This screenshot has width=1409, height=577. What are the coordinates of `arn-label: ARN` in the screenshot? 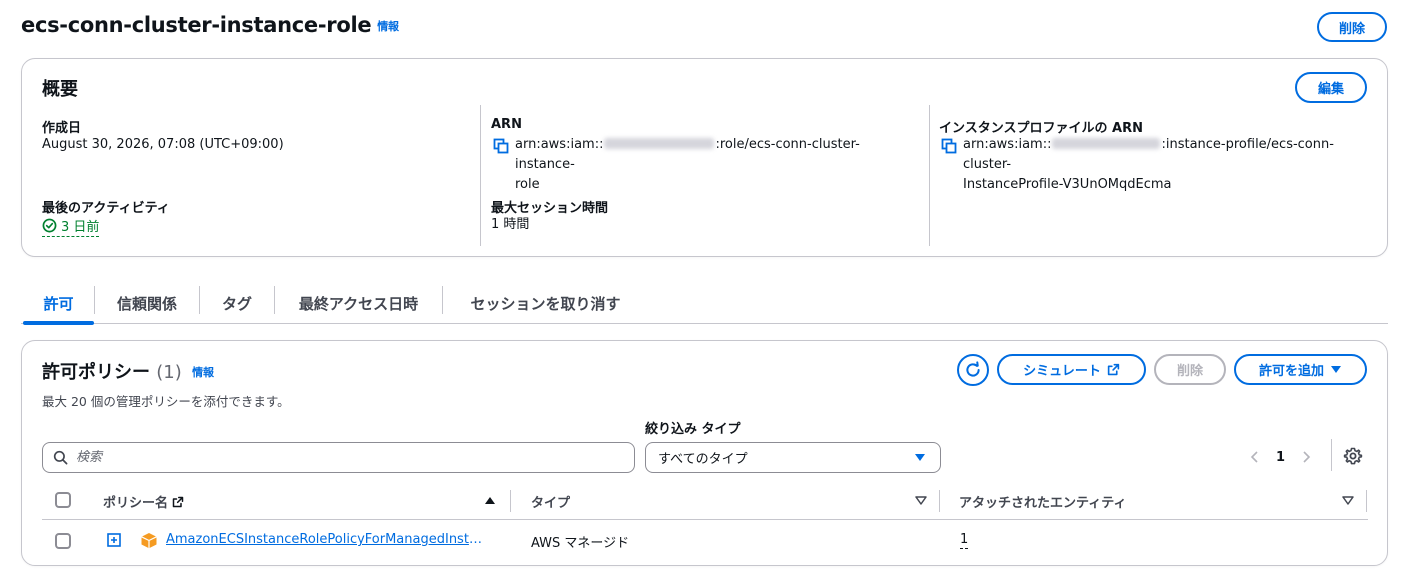 It's located at (506, 124).